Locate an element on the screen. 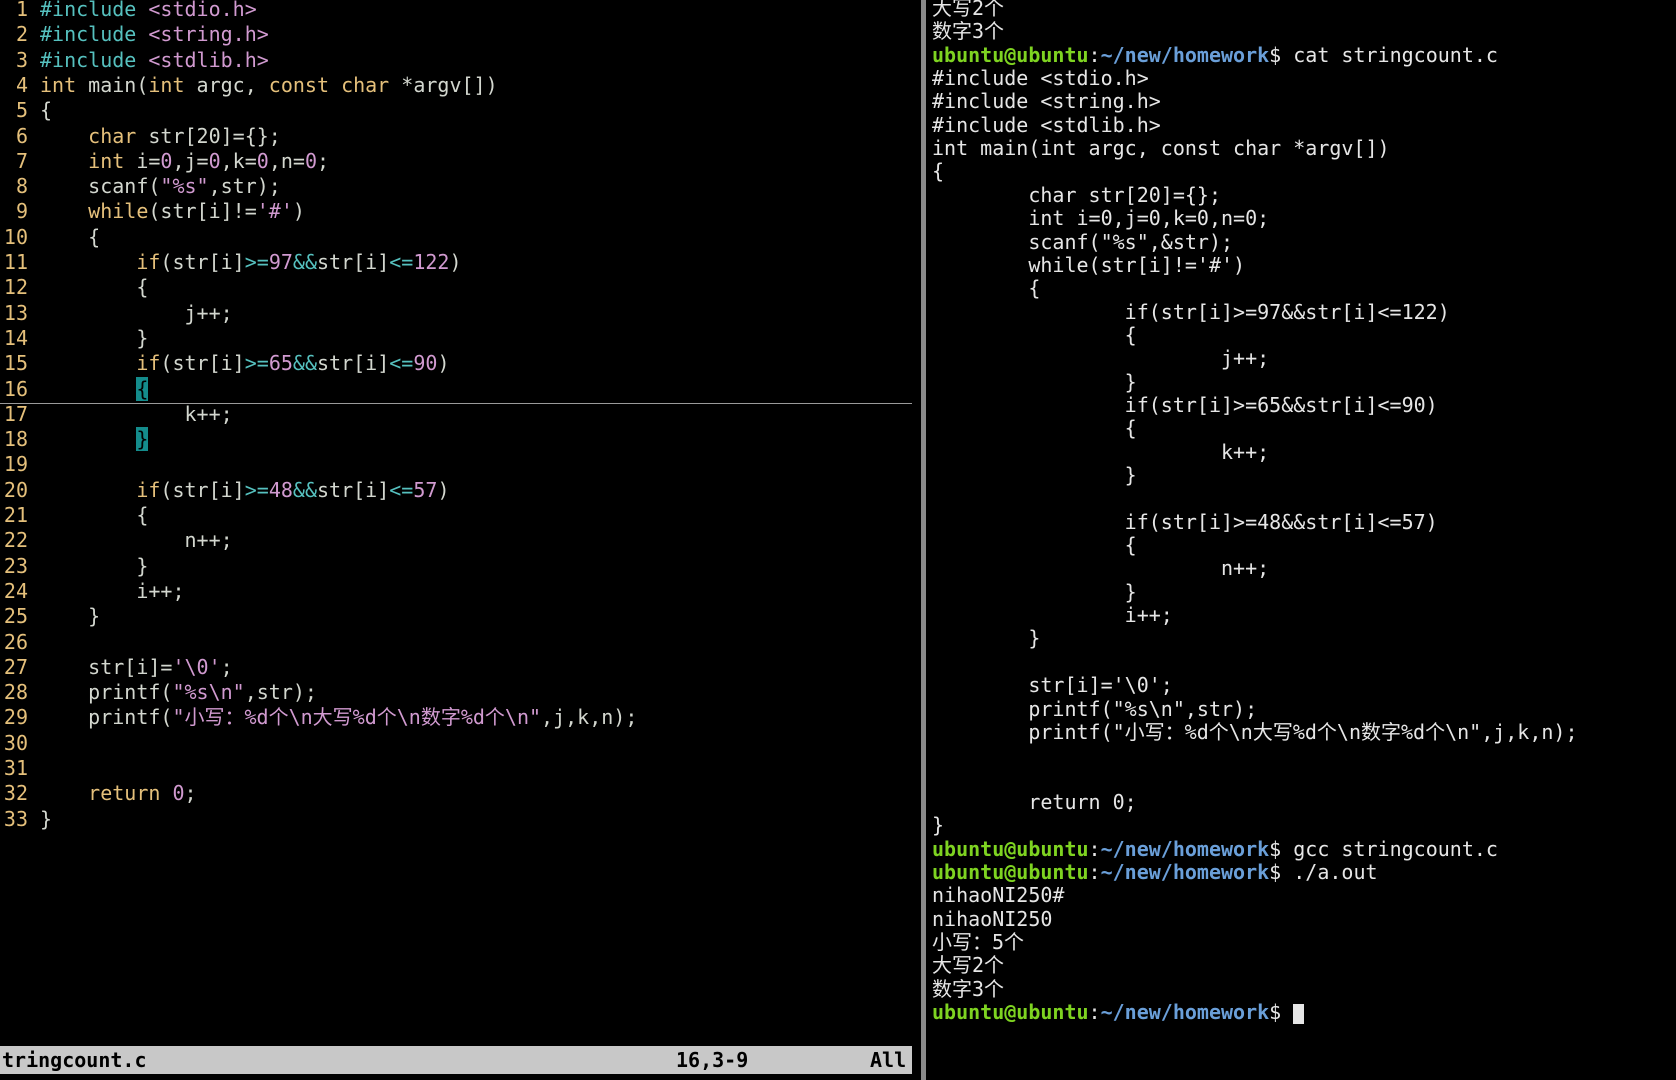  code-token: j++; is located at coordinates (136, 313).